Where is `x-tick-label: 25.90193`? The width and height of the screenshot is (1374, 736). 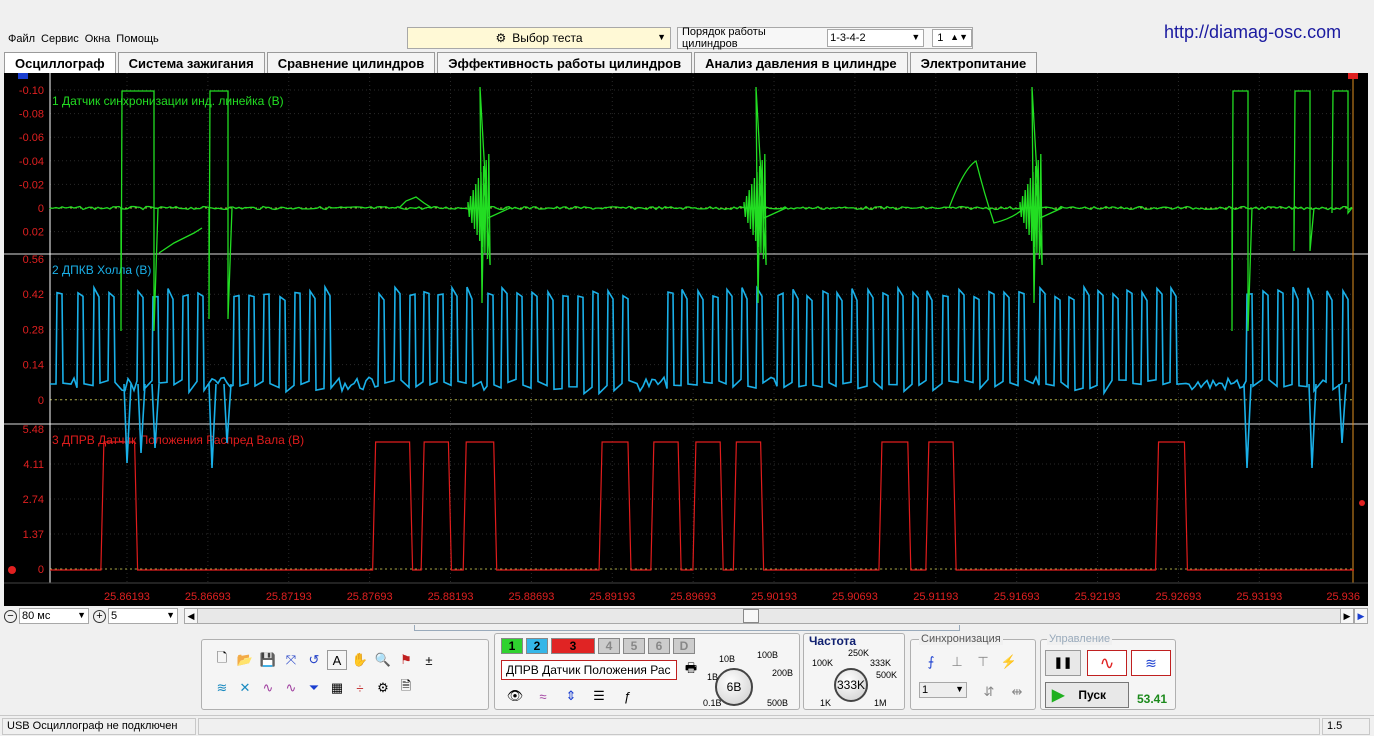
x-tick-label: 25.90193 is located at coordinates (774, 597).